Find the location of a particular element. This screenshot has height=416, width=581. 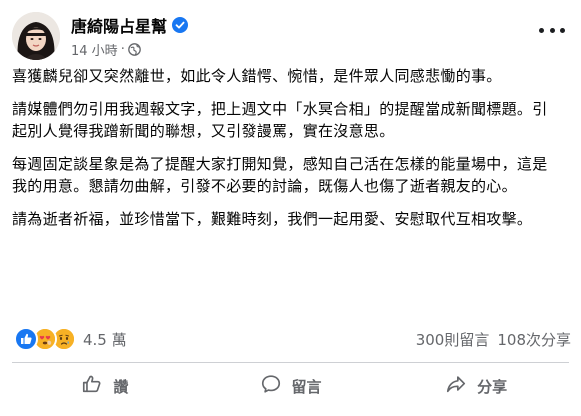

post-paragraph: 請為逝者祈福，並珍惜當下，艱難時刻，我們一起用愛、安慰取代互相攻擊。 is located at coordinates (272, 219).